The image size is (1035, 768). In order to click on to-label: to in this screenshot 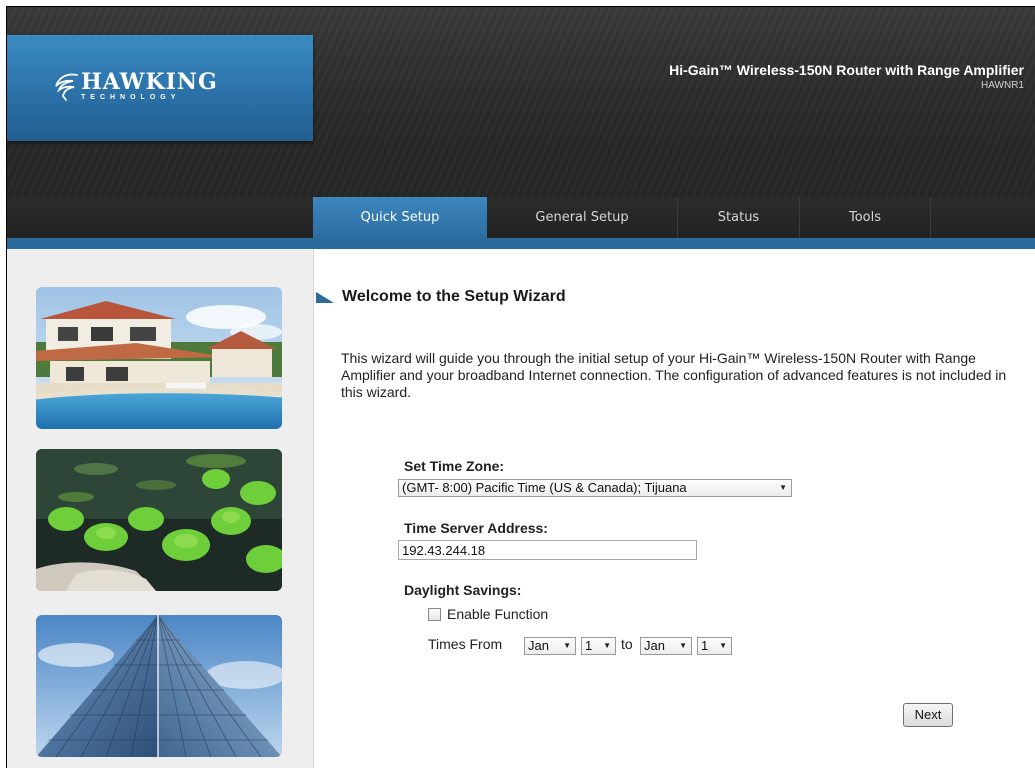, I will do `click(627, 644)`.